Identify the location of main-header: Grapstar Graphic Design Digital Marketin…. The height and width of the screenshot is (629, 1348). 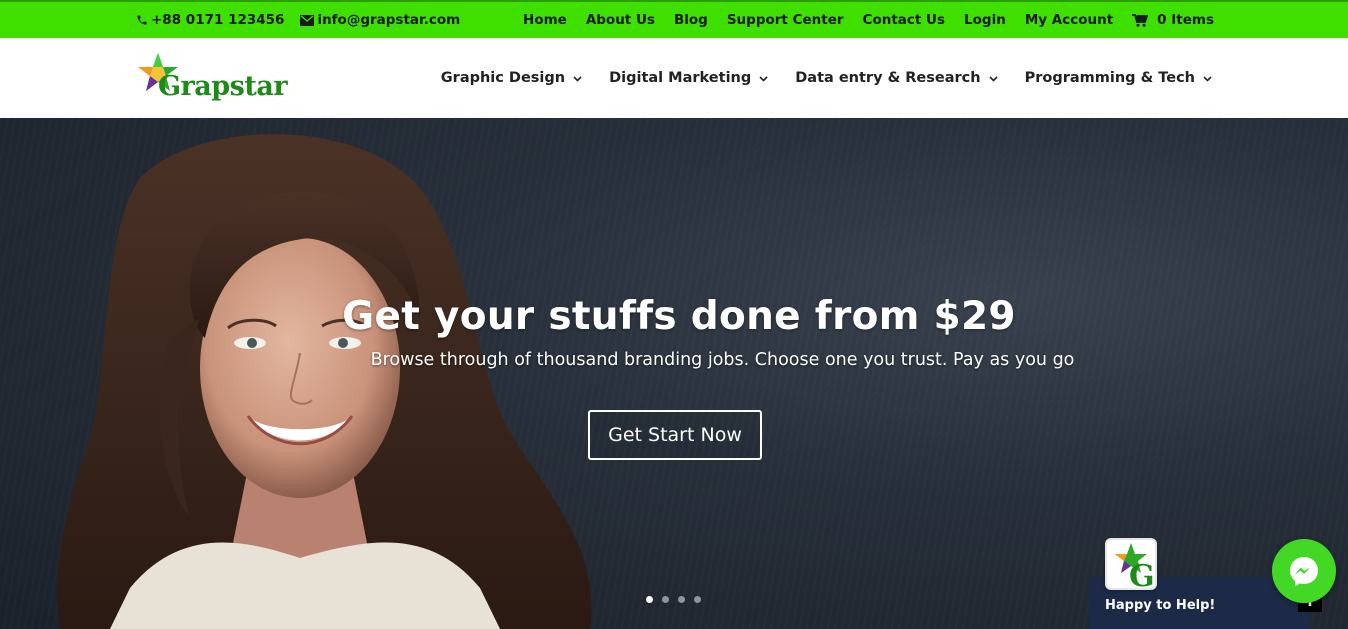
(674, 78).